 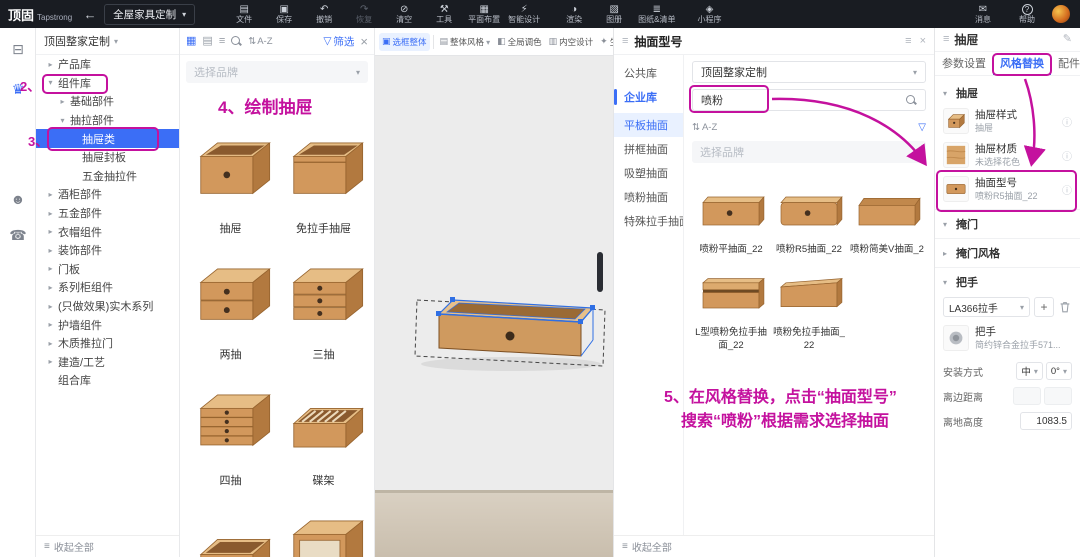 I want to click on sort-label: A-Z, so click(x=709, y=127).